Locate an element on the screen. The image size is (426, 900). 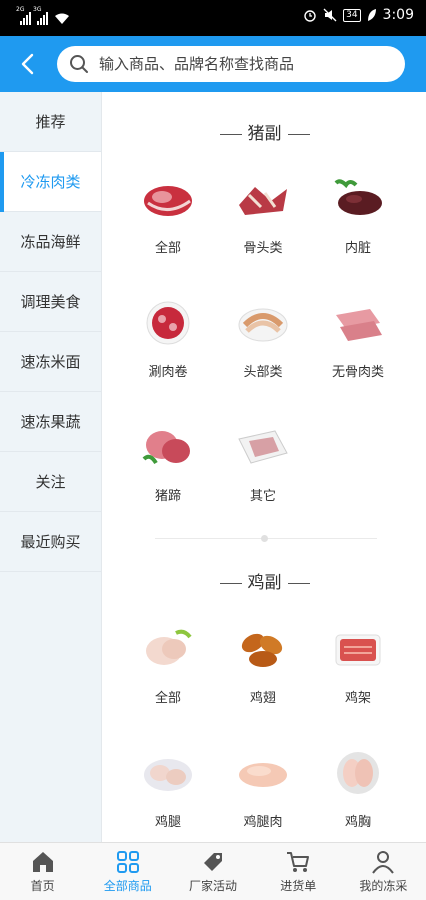
meat-roll-icon is located at coordinates (168, 323).